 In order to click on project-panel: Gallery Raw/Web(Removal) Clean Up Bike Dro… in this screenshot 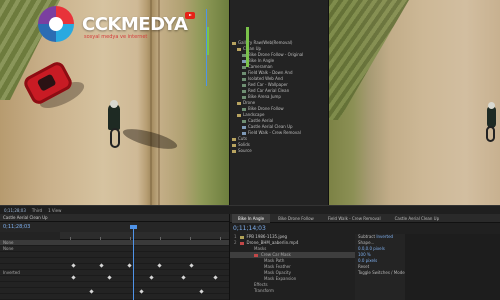, I will do `click(279, 102)`.